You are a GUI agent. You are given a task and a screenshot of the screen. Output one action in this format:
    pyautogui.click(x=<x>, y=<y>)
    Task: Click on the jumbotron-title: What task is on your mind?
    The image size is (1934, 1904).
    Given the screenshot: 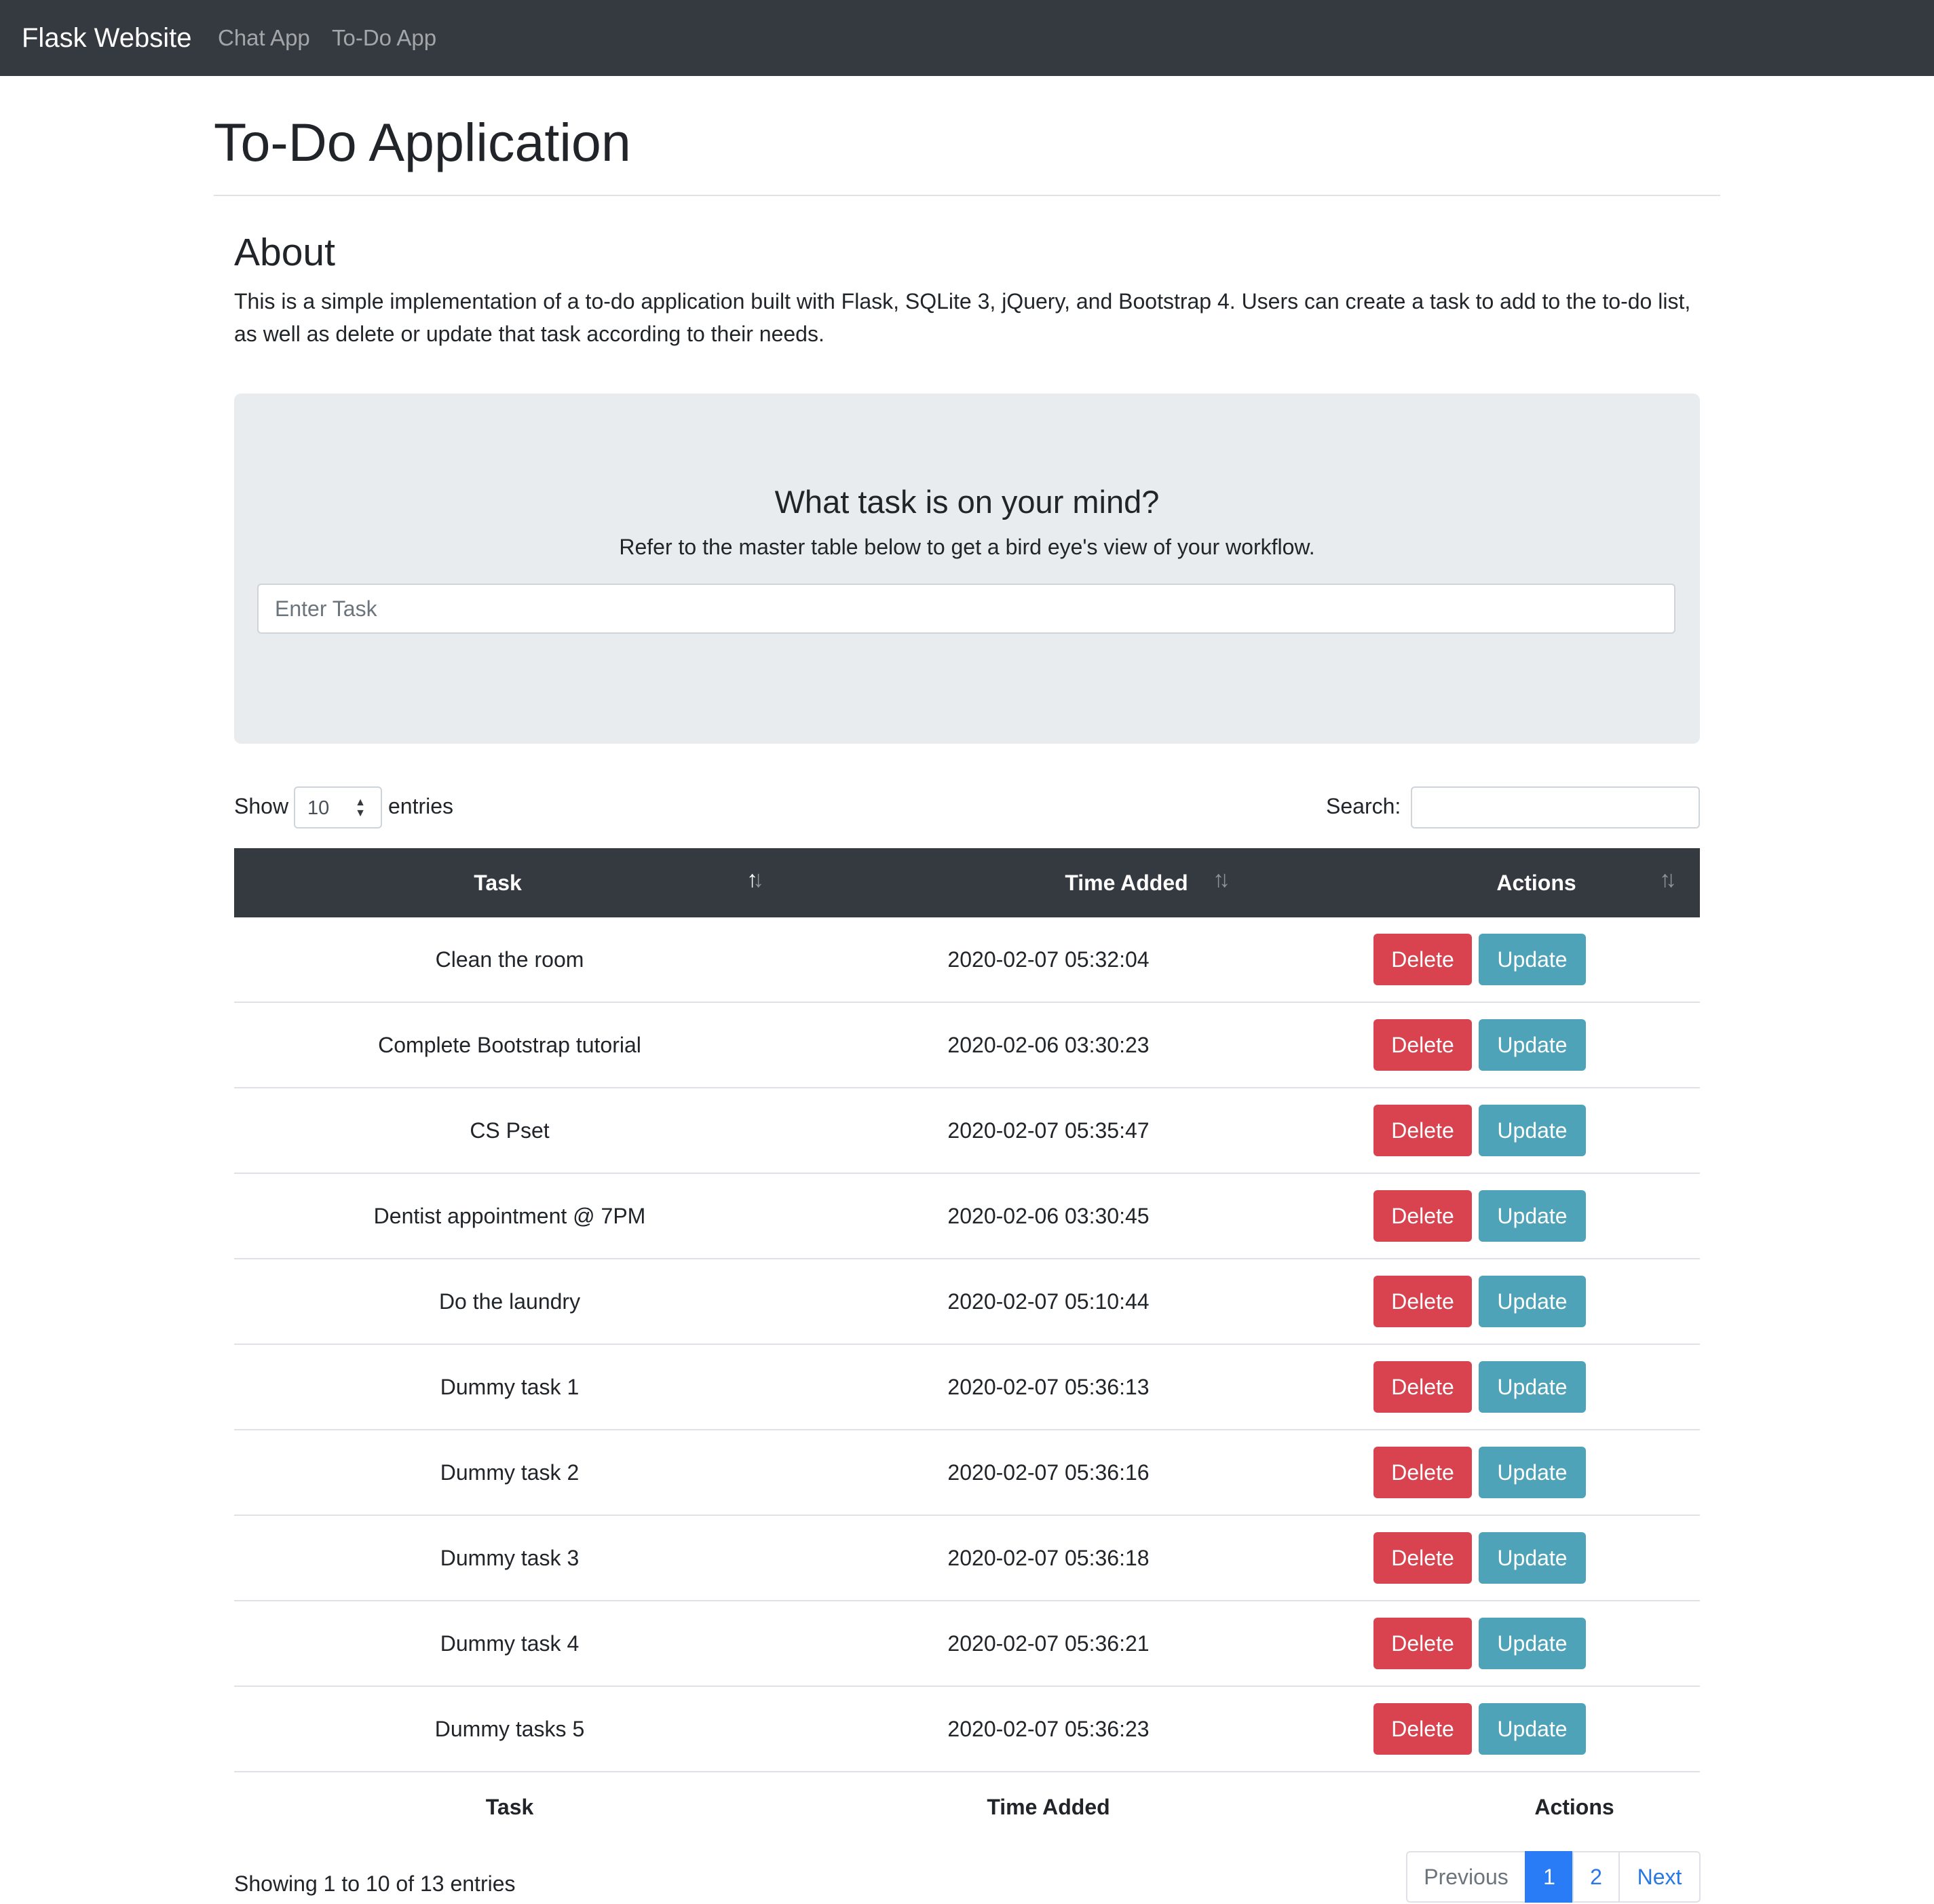 What is the action you would take?
    pyautogui.click(x=967, y=502)
    